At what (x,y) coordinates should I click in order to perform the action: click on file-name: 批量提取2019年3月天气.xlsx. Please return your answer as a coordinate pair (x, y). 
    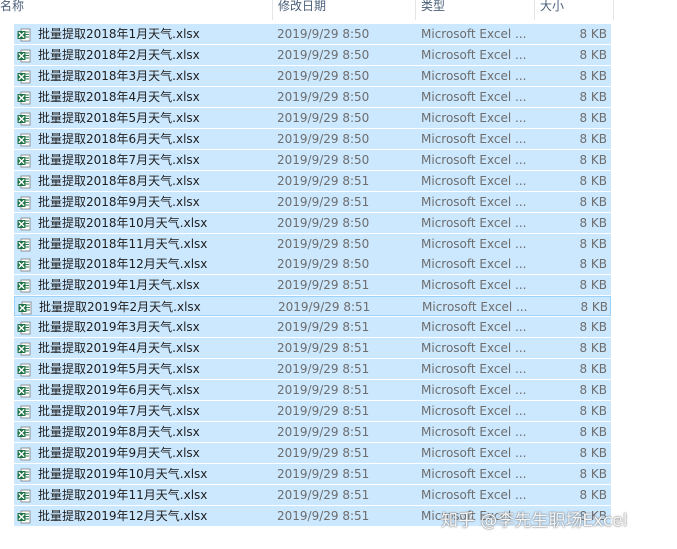
    Looking at the image, I should click on (119, 327).